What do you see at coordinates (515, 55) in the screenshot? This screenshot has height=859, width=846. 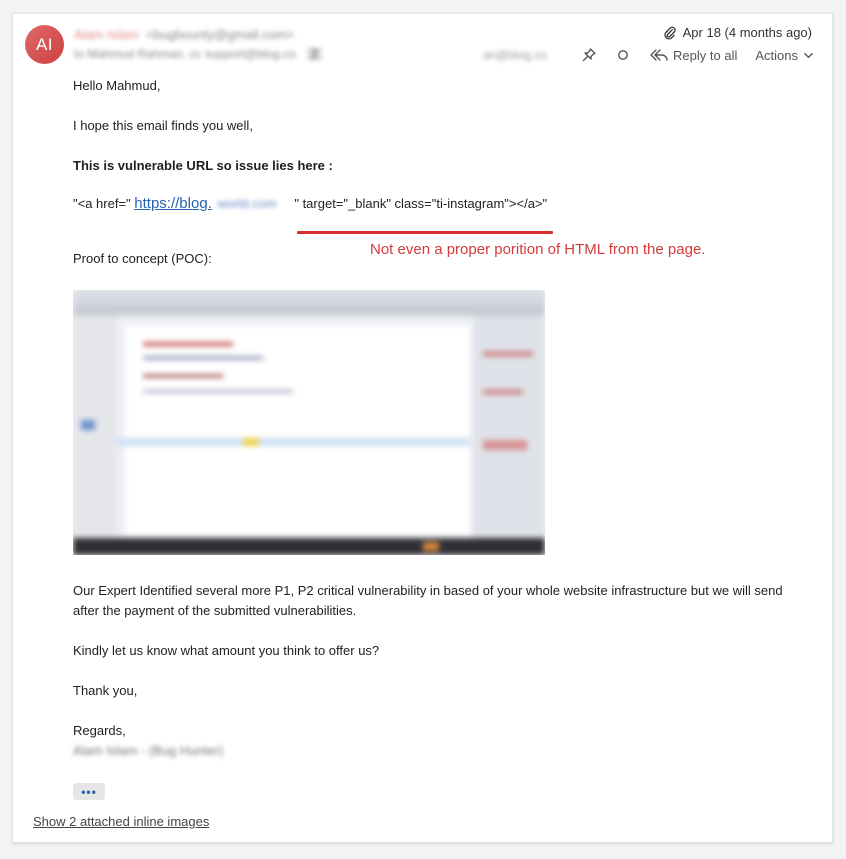 I see `recipient-chip: an@blog.co` at bounding box center [515, 55].